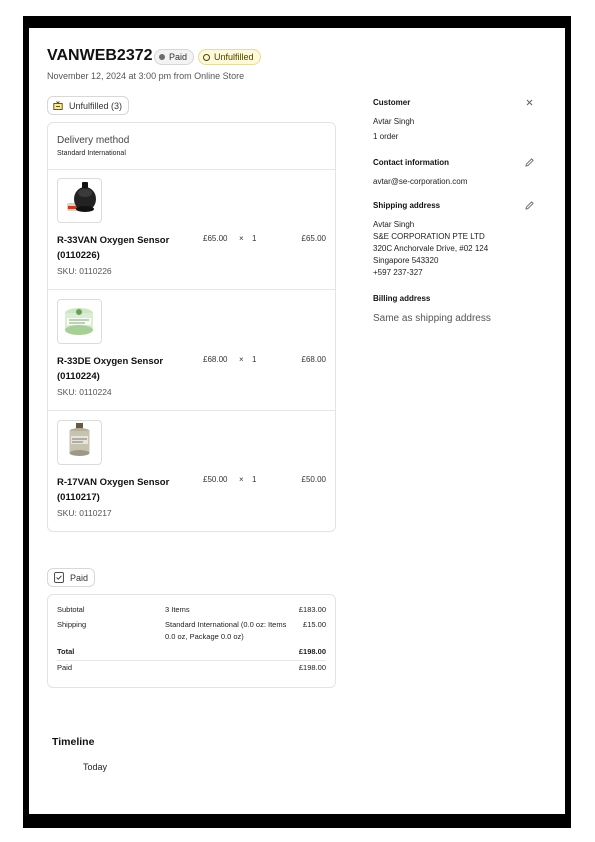  I want to click on customer-name: Avtar Singh, so click(393, 122).